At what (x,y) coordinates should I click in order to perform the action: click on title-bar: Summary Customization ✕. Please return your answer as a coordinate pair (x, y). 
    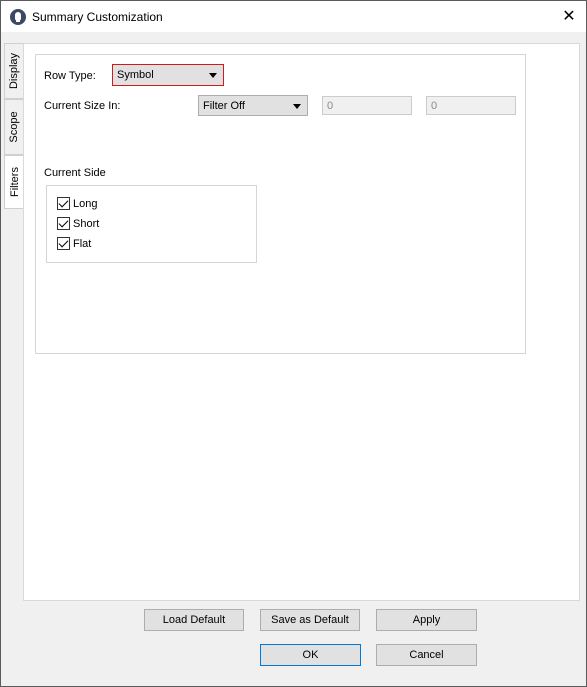
    Looking at the image, I should click on (293, 16).